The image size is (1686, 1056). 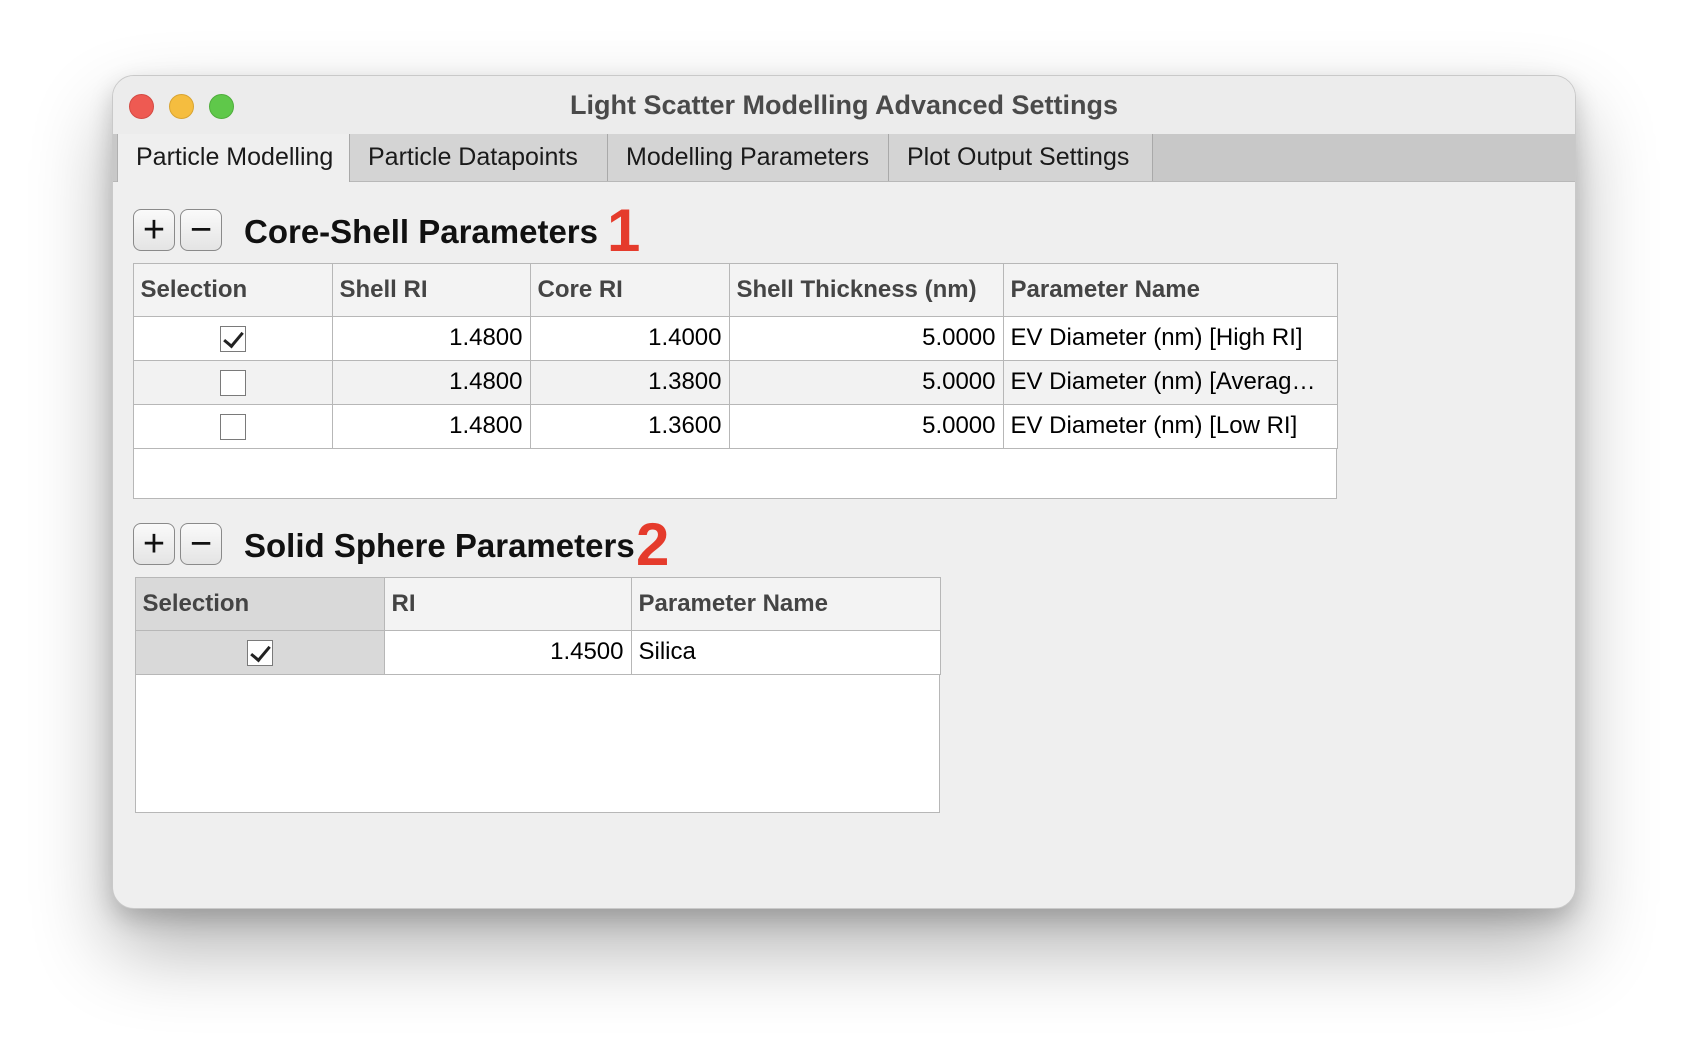 I want to click on add-solid-sphere-button: +, so click(x=154, y=544).